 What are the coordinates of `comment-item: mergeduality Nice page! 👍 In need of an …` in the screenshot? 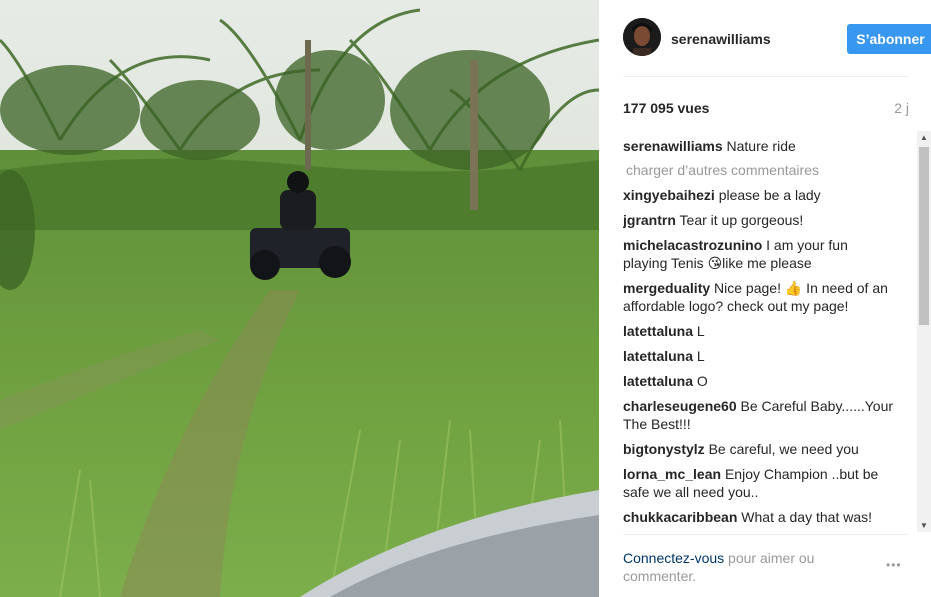 It's located at (759, 297).